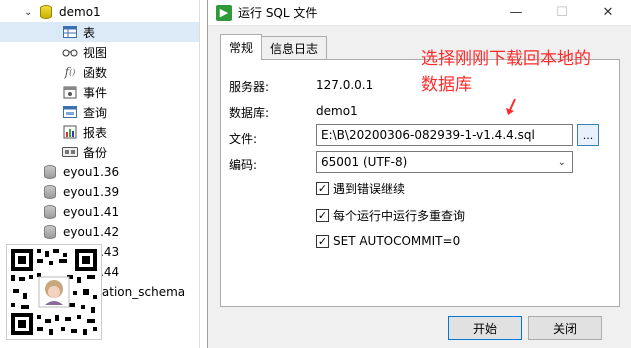 This screenshot has width=631, height=348. Describe the element at coordinates (99, 32) in the screenshot. I see `tree-item-tables: 表` at that location.